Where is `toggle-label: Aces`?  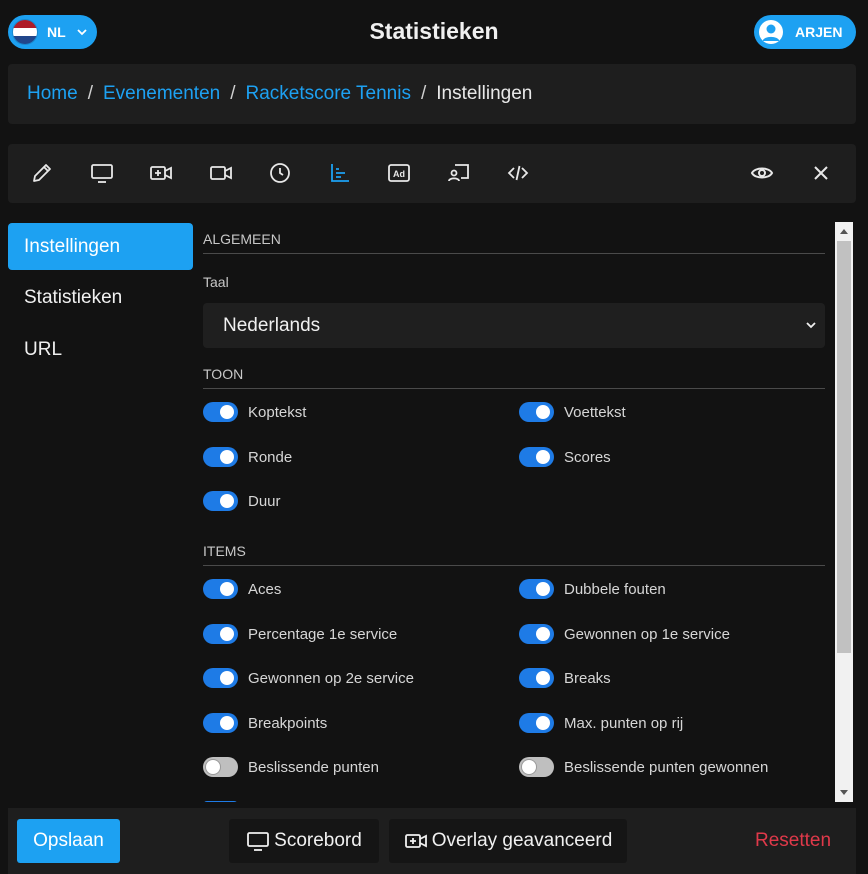
toggle-label: Aces is located at coordinates (265, 589).